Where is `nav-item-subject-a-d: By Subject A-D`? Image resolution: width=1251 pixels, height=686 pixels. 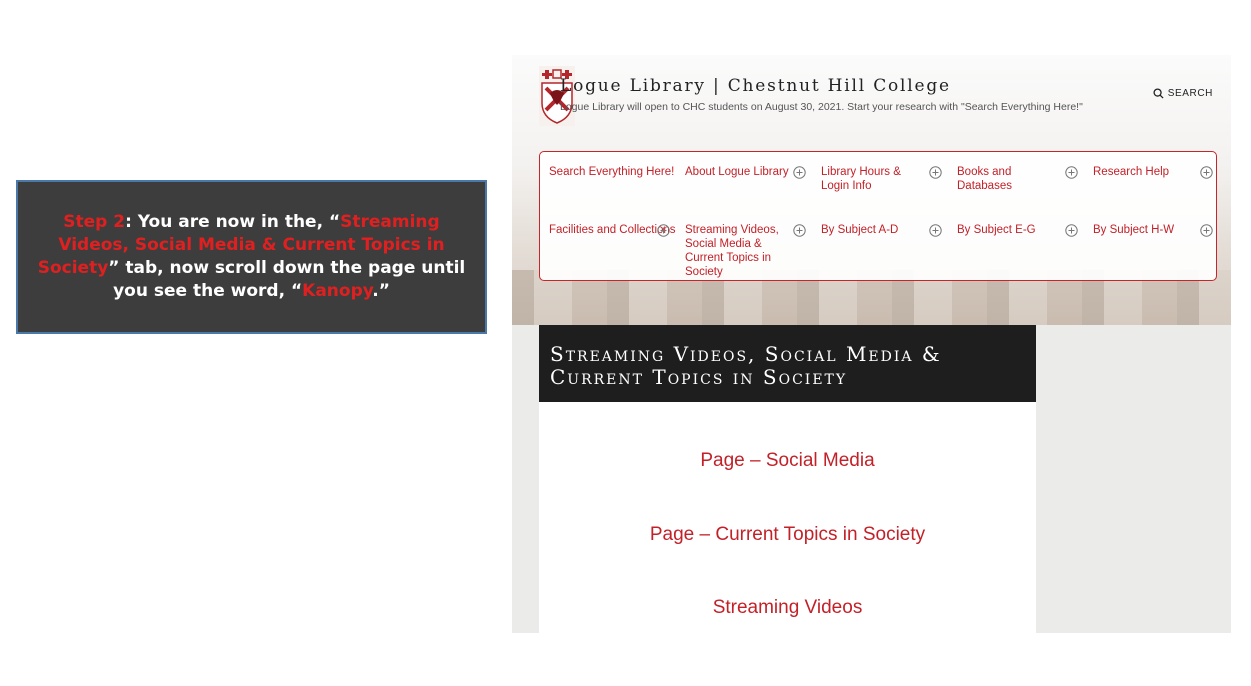
nav-item-subject-a-d: By Subject A-D is located at coordinates (875, 230).